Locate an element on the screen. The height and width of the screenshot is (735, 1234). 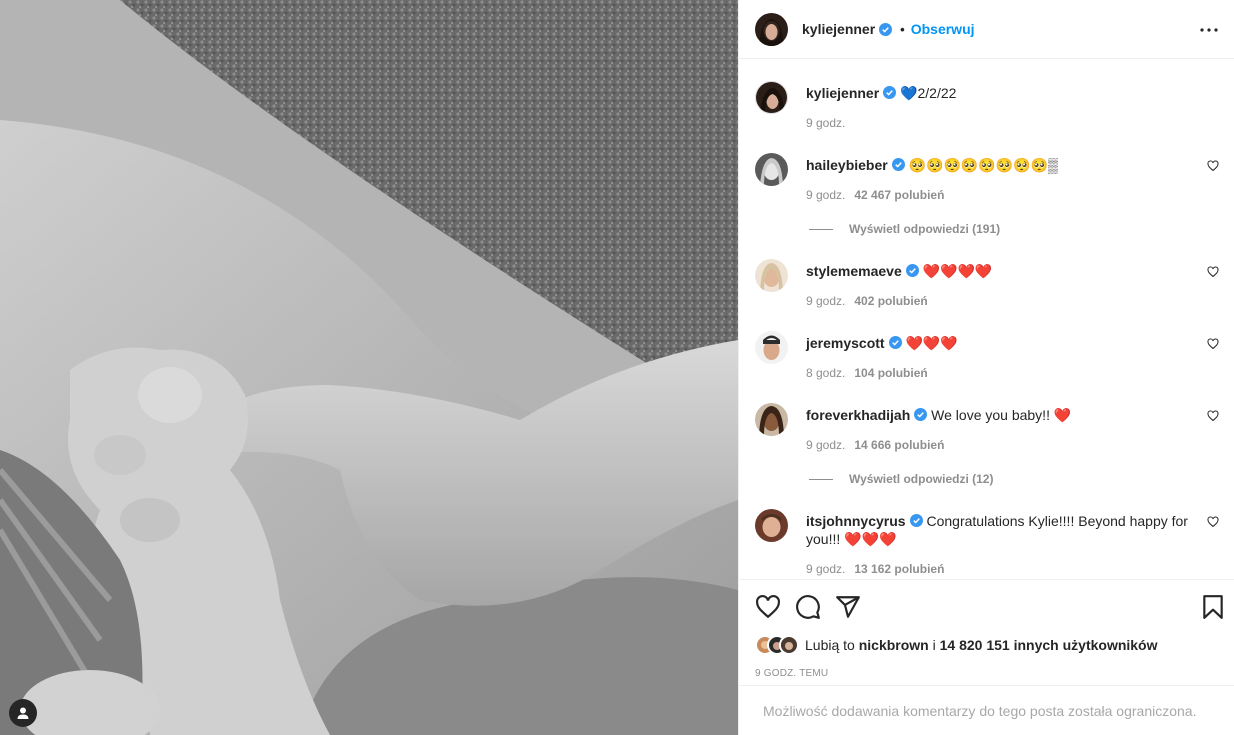
post-header: kyliejenner • Obserwuj is located at coordinates (986, 29).